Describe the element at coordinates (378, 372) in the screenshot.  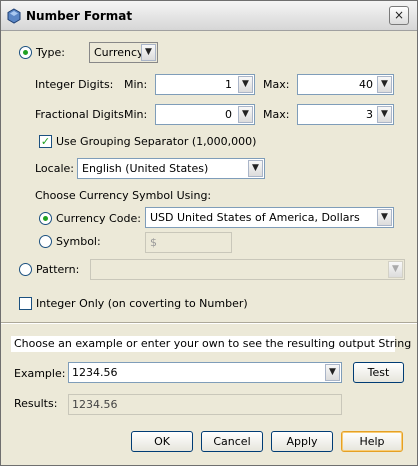
I see `test-button: Test` at that location.